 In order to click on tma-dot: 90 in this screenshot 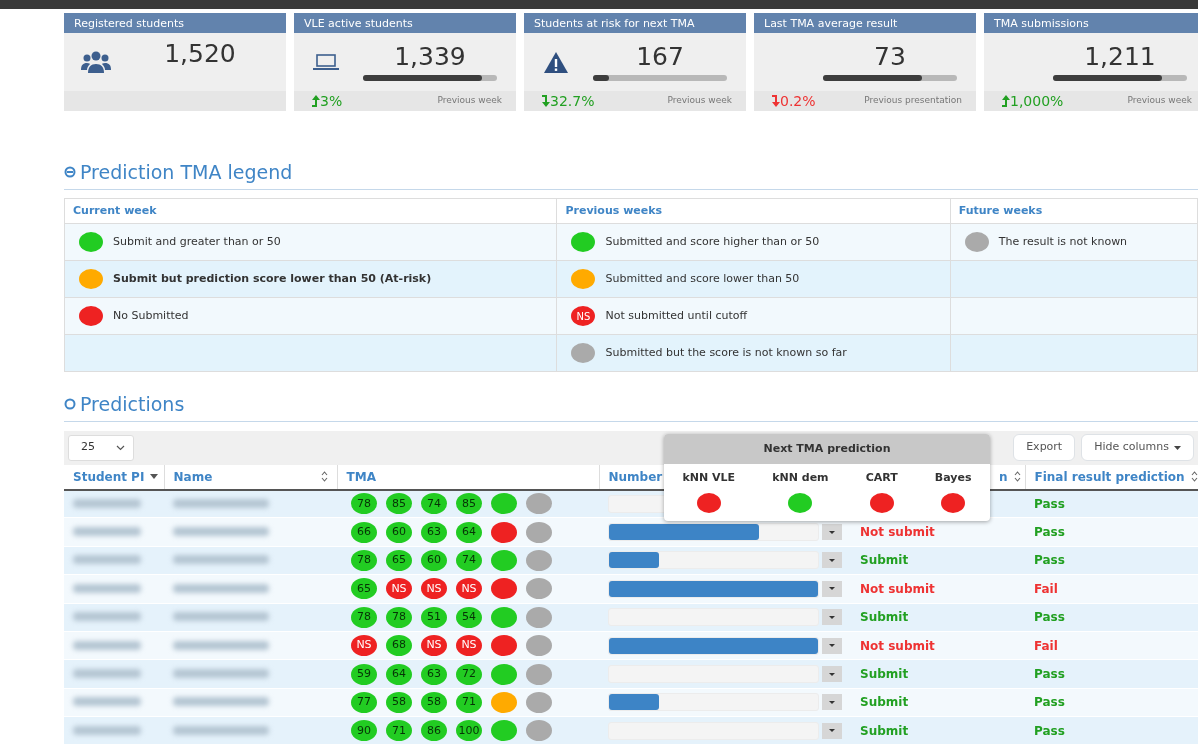, I will do `click(364, 731)`.